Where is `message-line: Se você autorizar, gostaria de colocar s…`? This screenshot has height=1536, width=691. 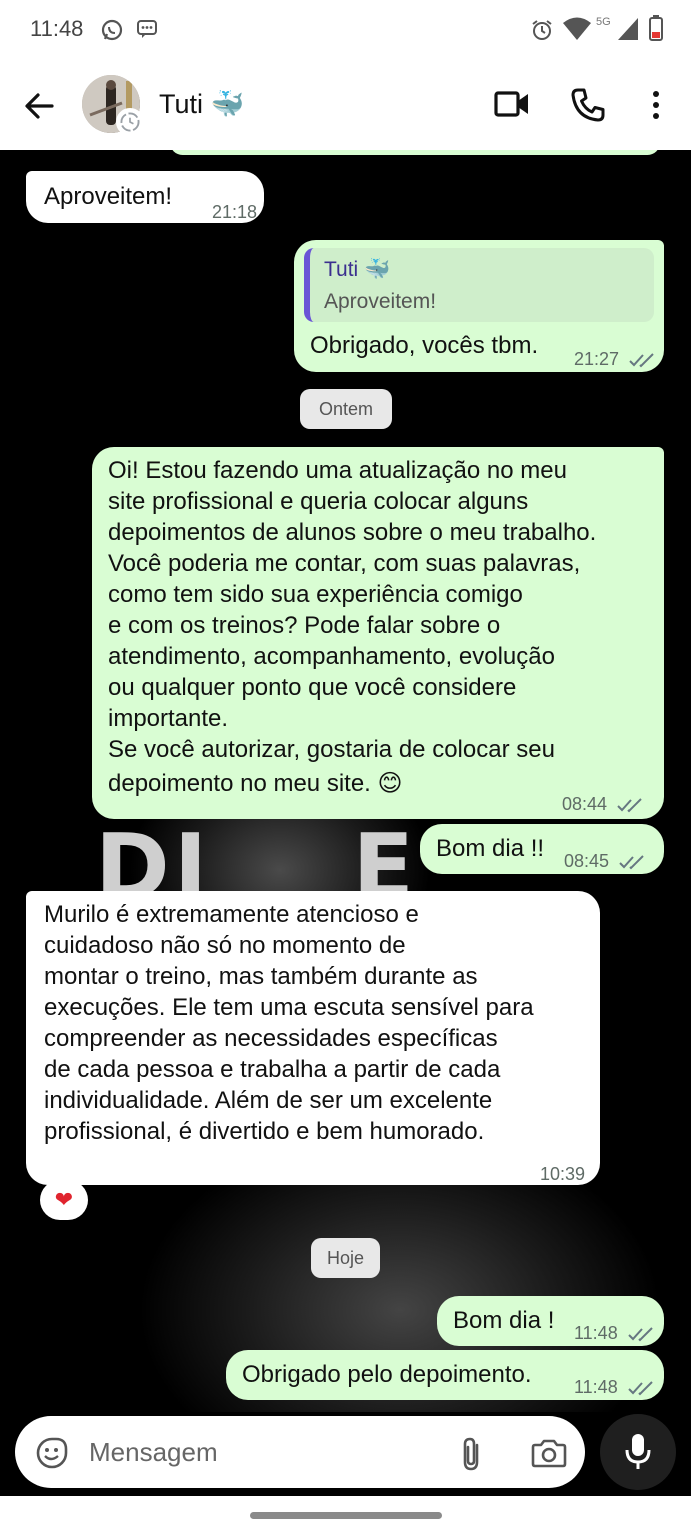 message-line: Se você autorizar, gostaria de colocar s… is located at coordinates (331, 749).